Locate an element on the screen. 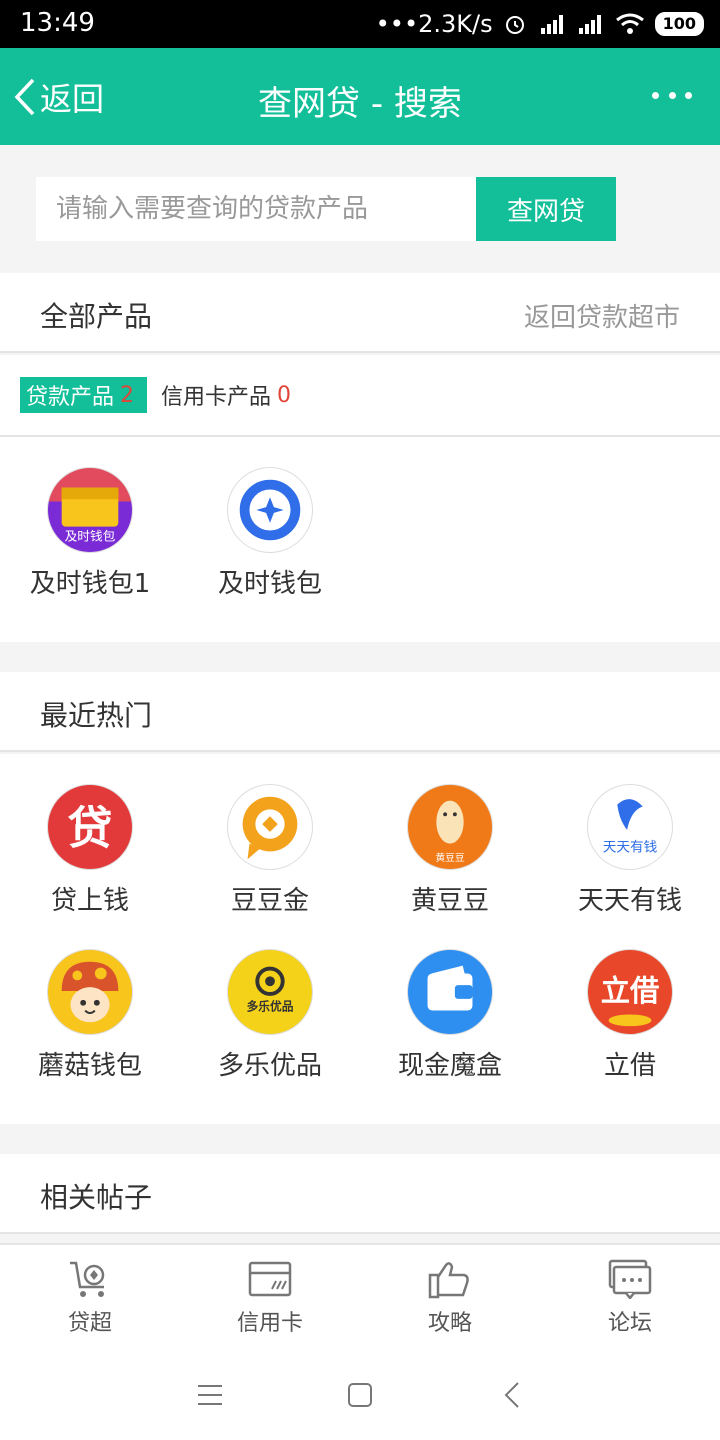 The image size is (720, 1440). hot-item-name: 天天有钱 is located at coordinates (629, 901).